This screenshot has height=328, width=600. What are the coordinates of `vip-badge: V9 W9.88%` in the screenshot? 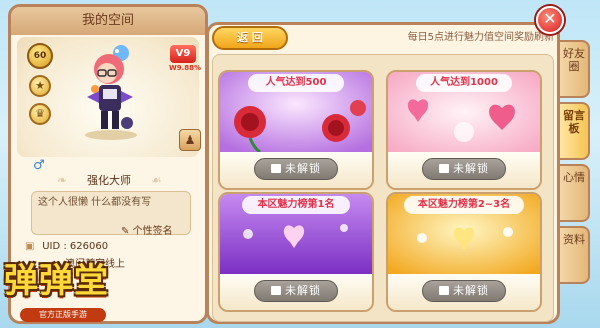 It's located at (185, 59).